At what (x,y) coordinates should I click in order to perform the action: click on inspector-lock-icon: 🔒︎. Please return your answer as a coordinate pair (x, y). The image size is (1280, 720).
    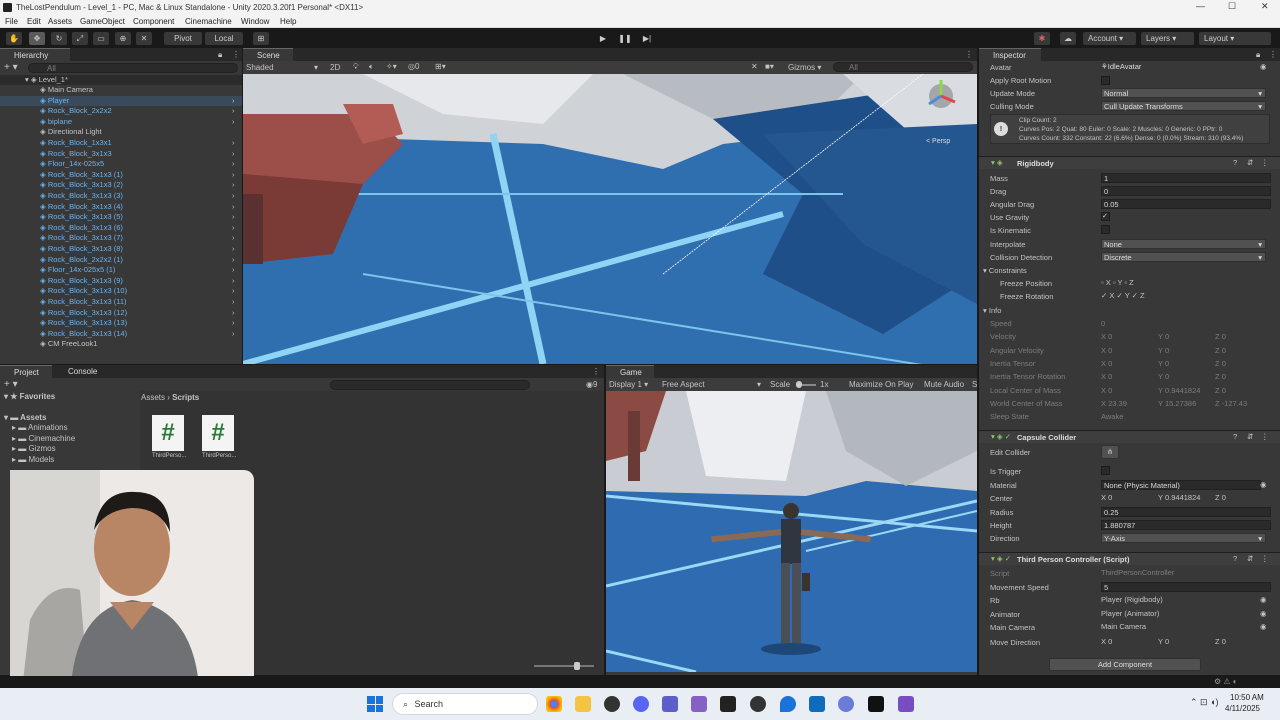
    Looking at the image, I should click on (1258, 55).